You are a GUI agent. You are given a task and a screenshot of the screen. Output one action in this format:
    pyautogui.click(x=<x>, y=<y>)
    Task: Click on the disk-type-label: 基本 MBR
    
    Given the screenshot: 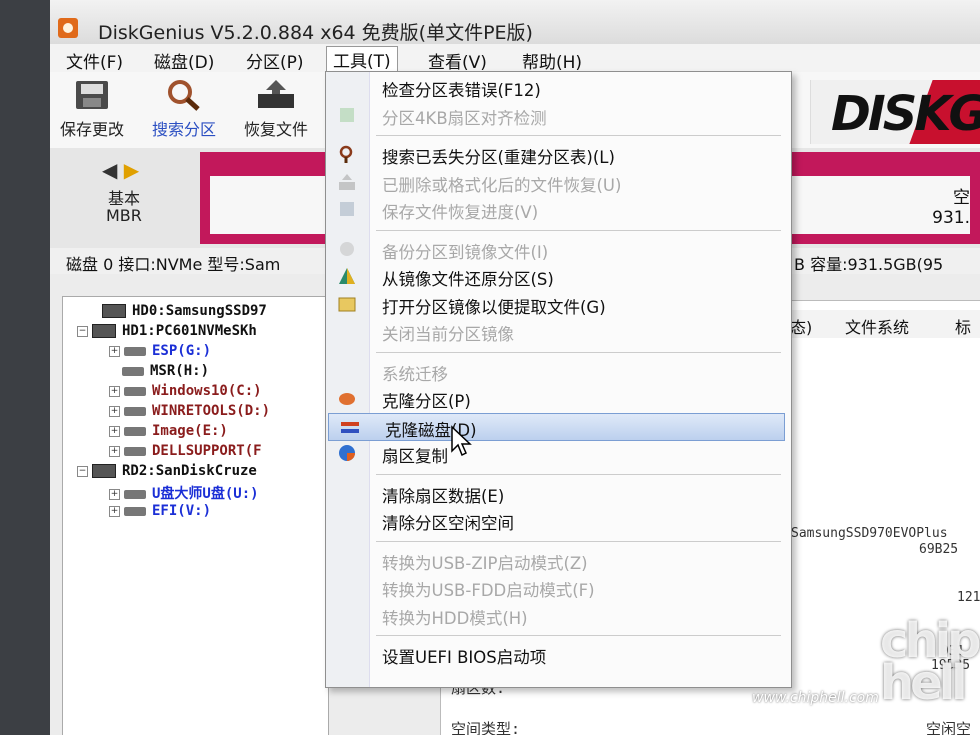 What is the action you would take?
    pyautogui.click(x=124, y=207)
    